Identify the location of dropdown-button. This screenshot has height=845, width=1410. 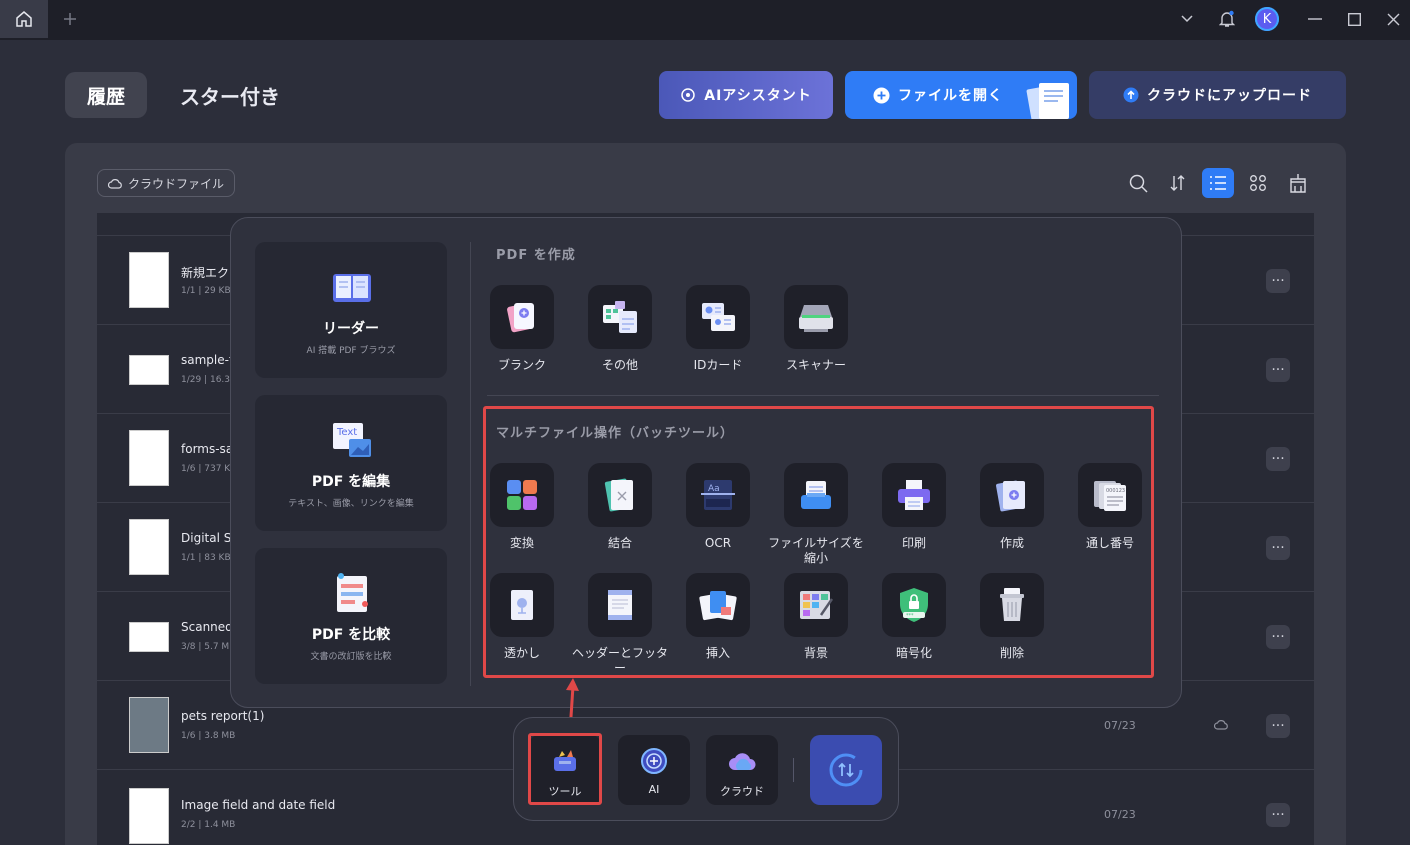
(1187, 19).